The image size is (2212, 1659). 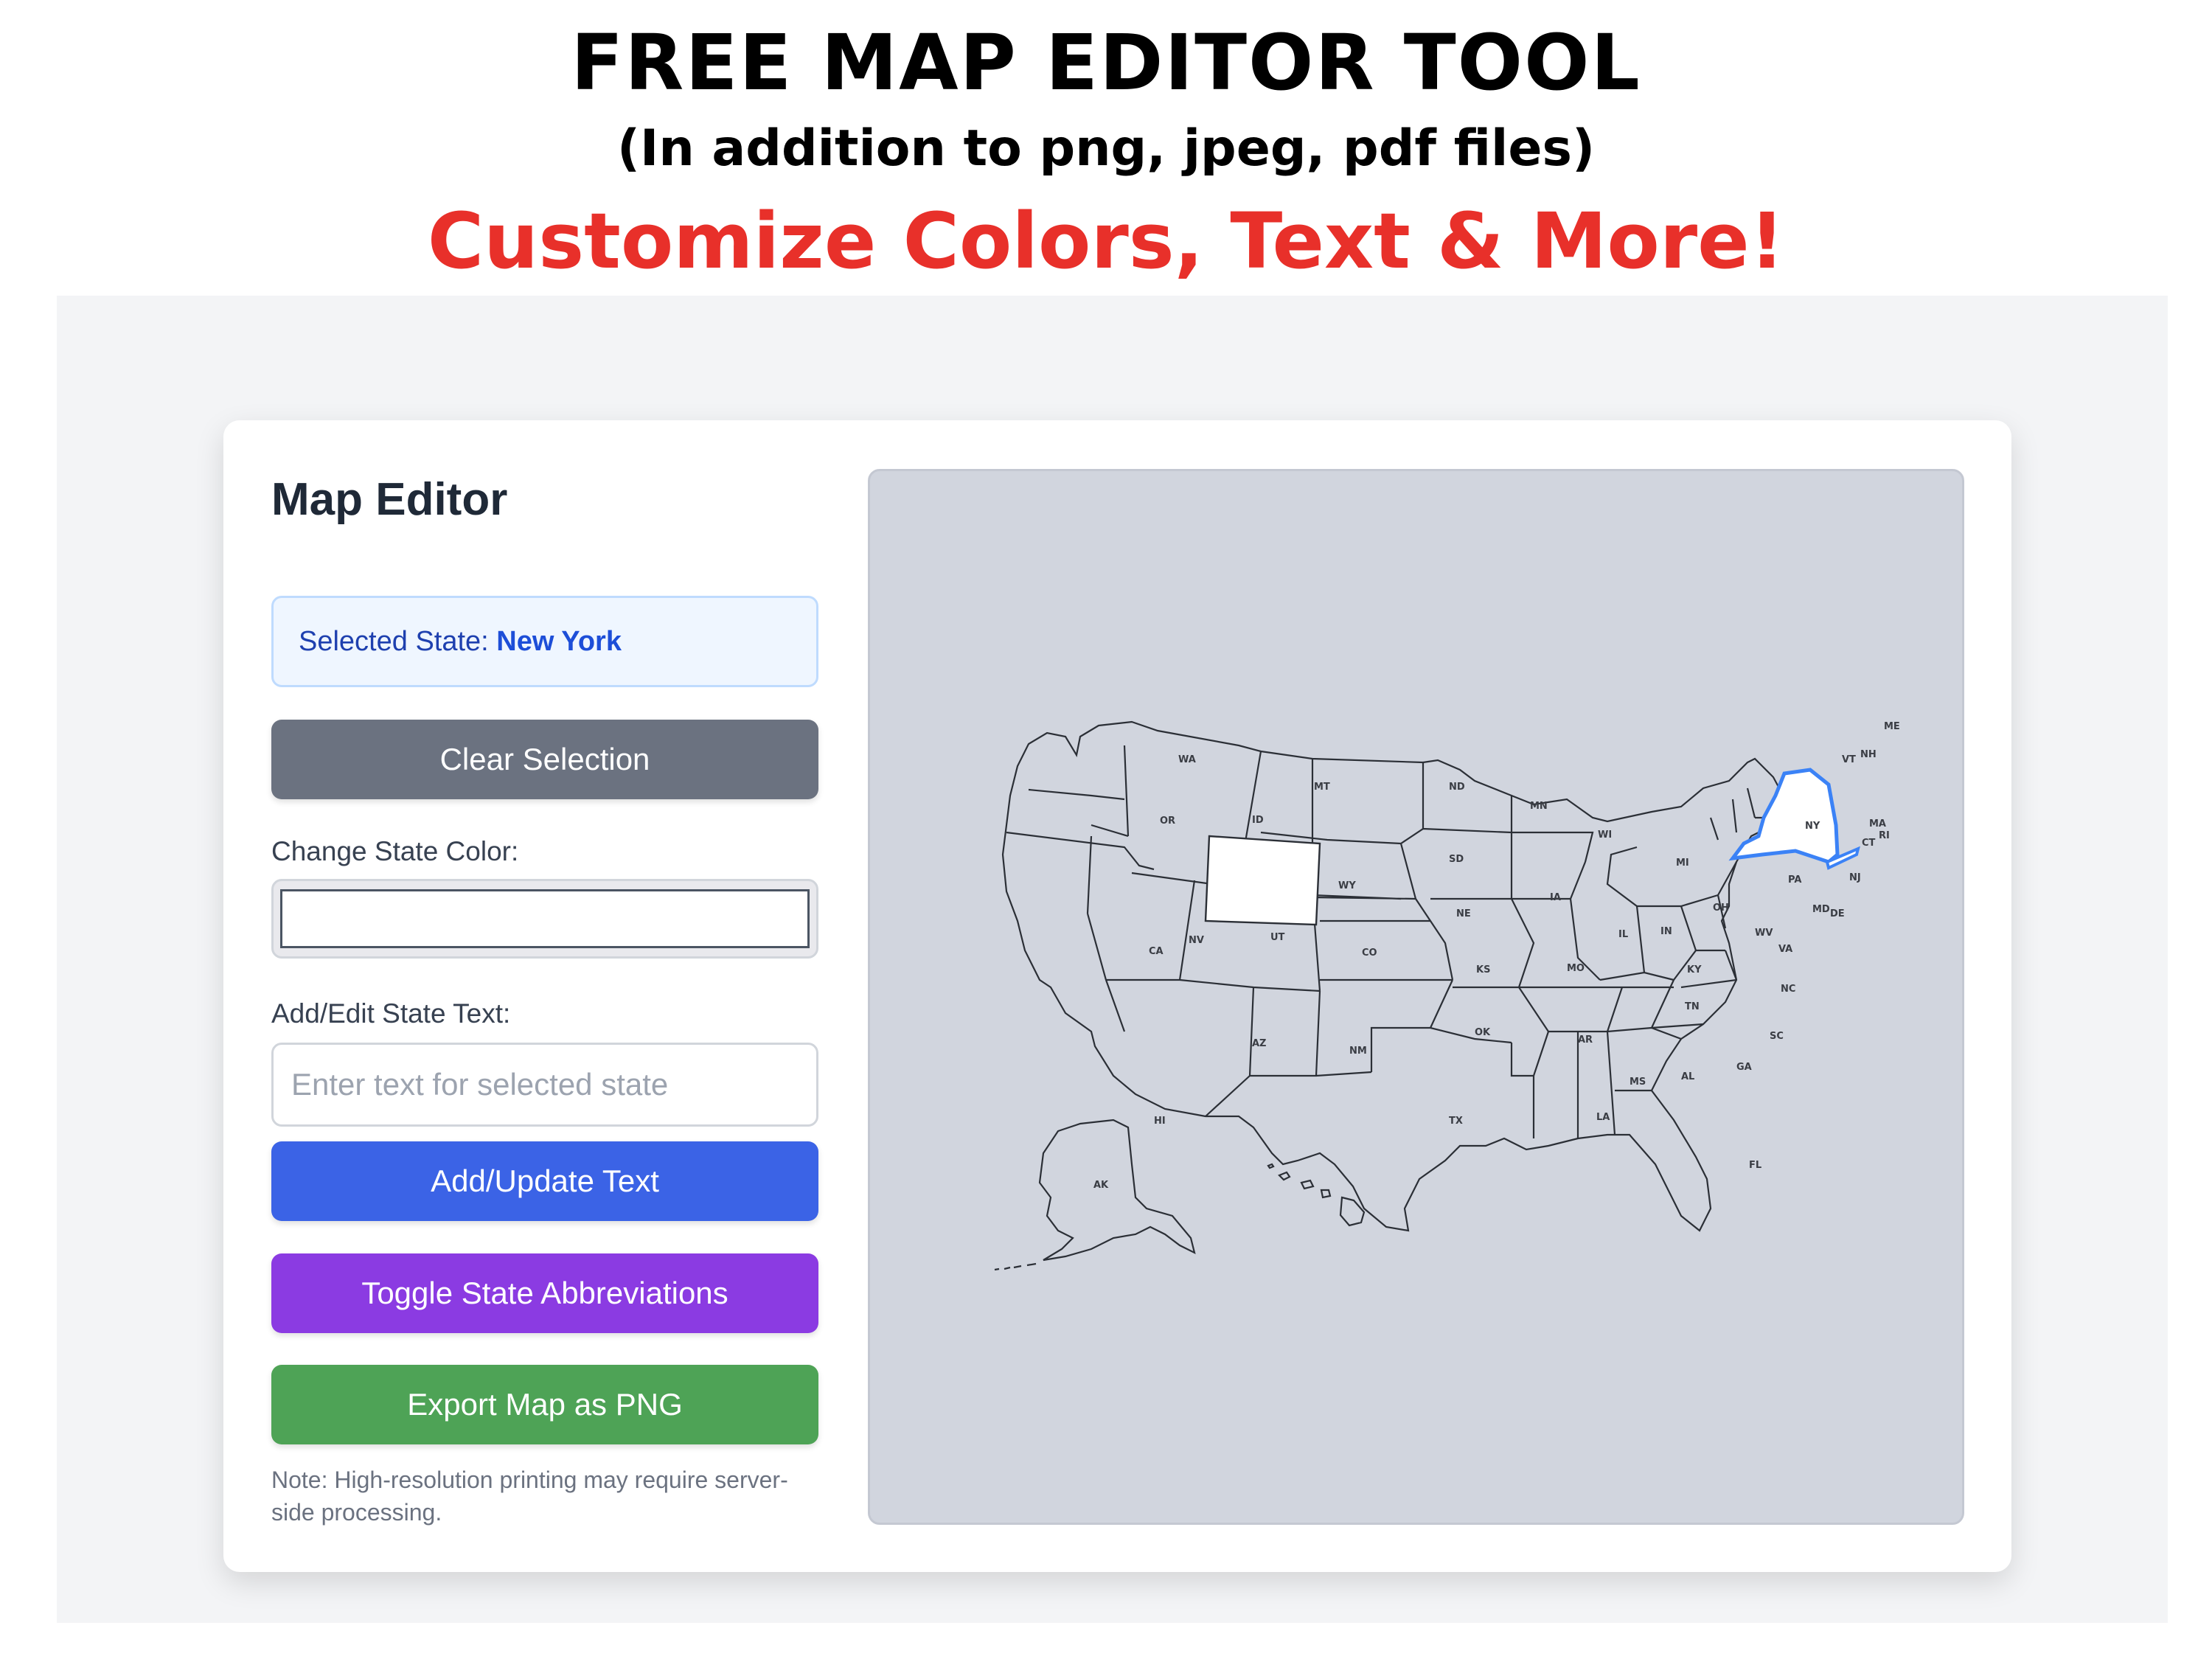 What do you see at coordinates (1555, 897) in the screenshot?
I see `label-ia: IA` at bounding box center [1555, 897].